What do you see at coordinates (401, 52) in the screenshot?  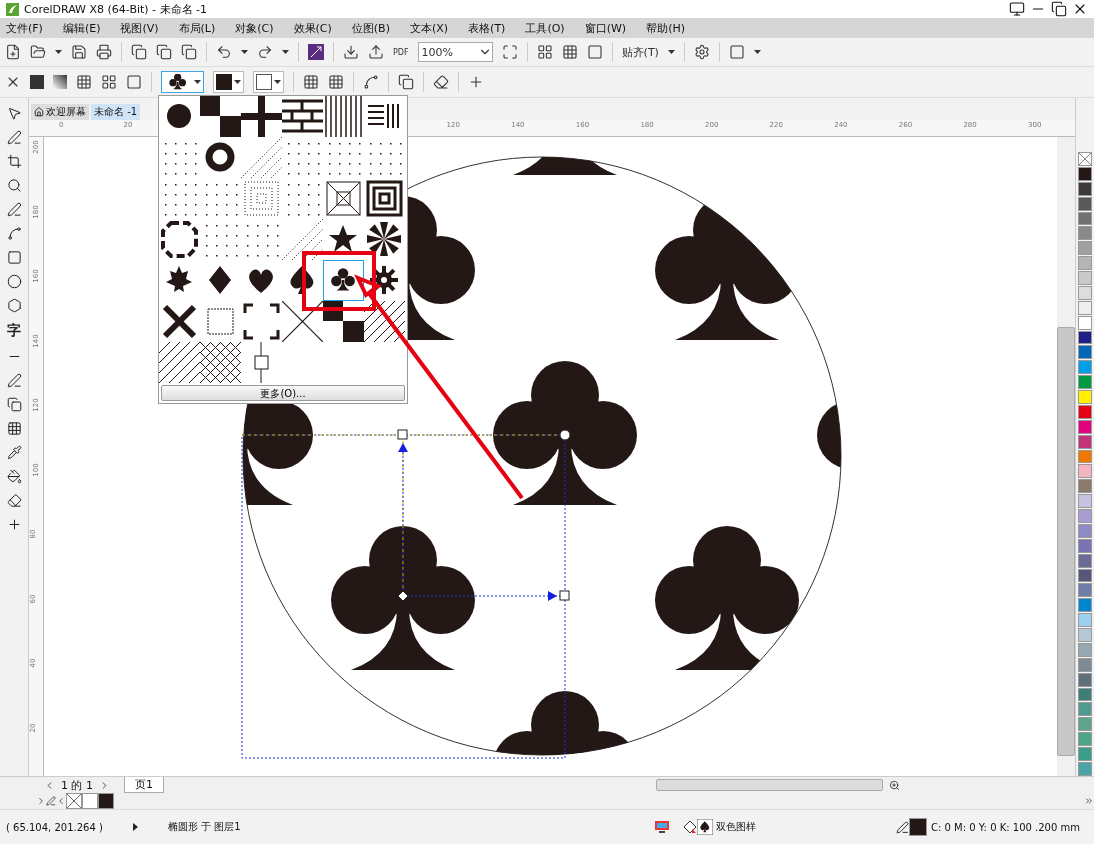 I see `pdf-export-button: PDF` at bounding box center [401, 52].